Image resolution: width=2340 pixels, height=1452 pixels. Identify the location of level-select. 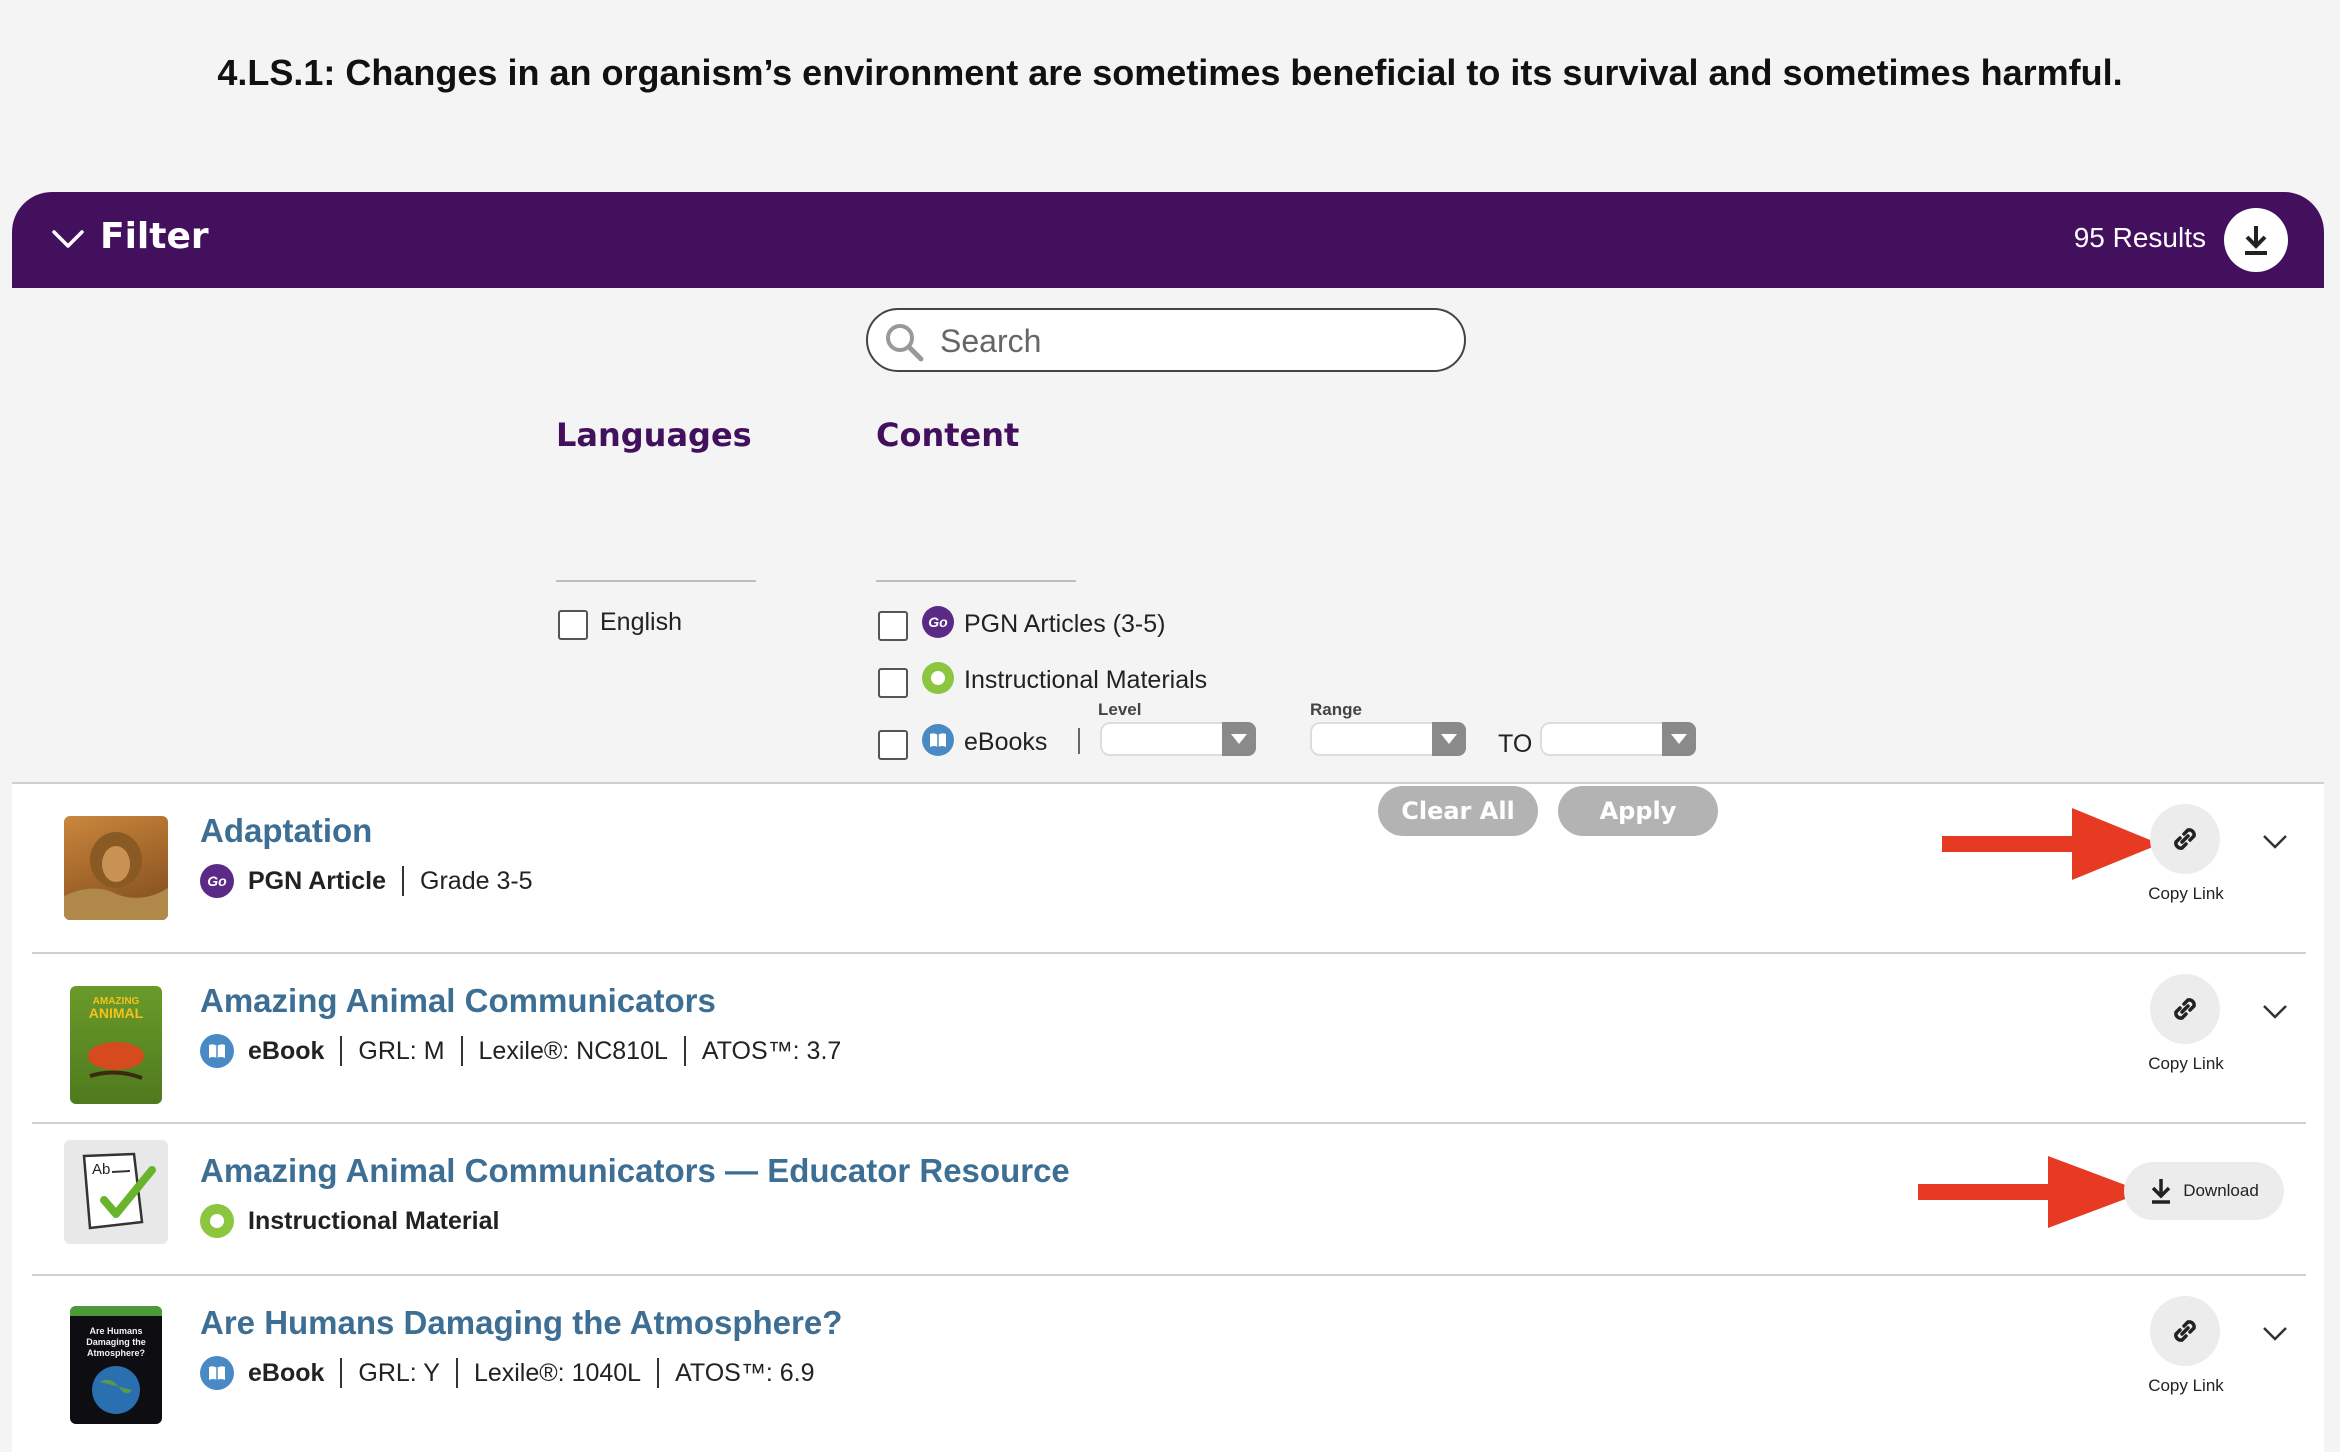
(1178, 739).